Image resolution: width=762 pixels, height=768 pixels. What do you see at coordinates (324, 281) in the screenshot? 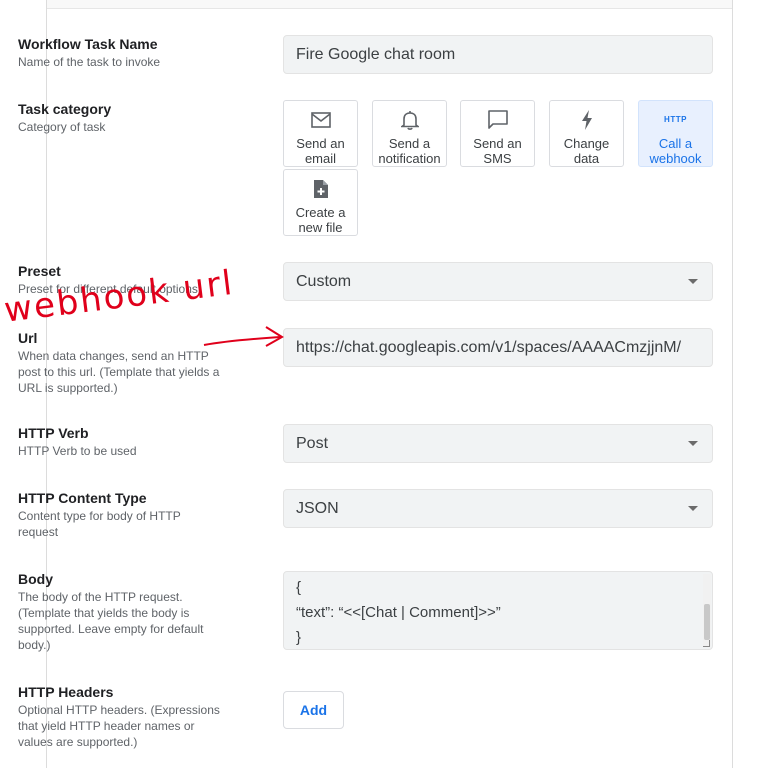
I see `preset-value: Custom` at bounding box center [324, 281].